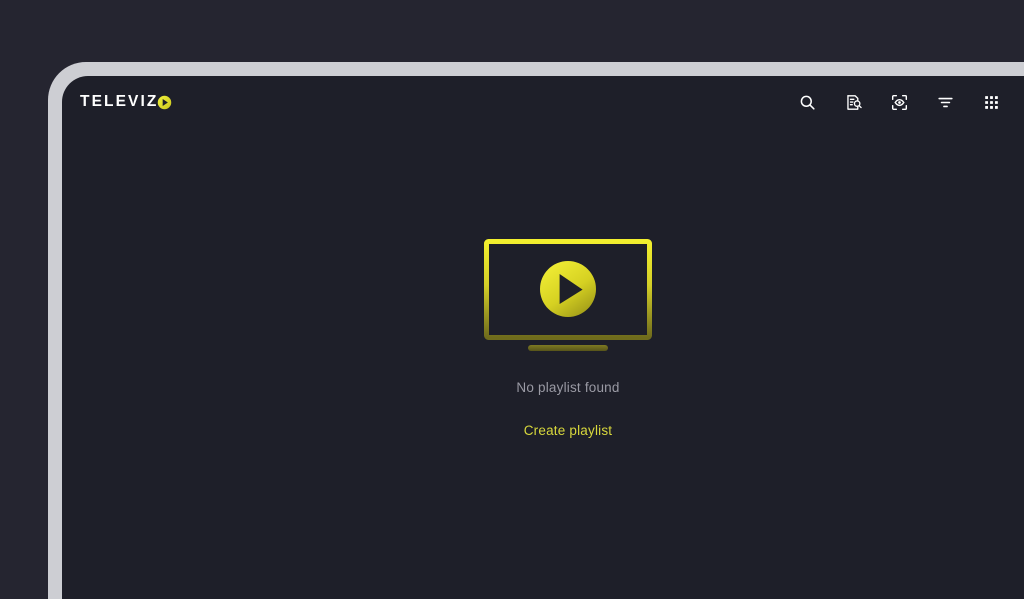  What do you see at coordinates (568, 431) in the screenshot?
I see `create-playlist-button: Create playlist` at bounding box center [568, 431].